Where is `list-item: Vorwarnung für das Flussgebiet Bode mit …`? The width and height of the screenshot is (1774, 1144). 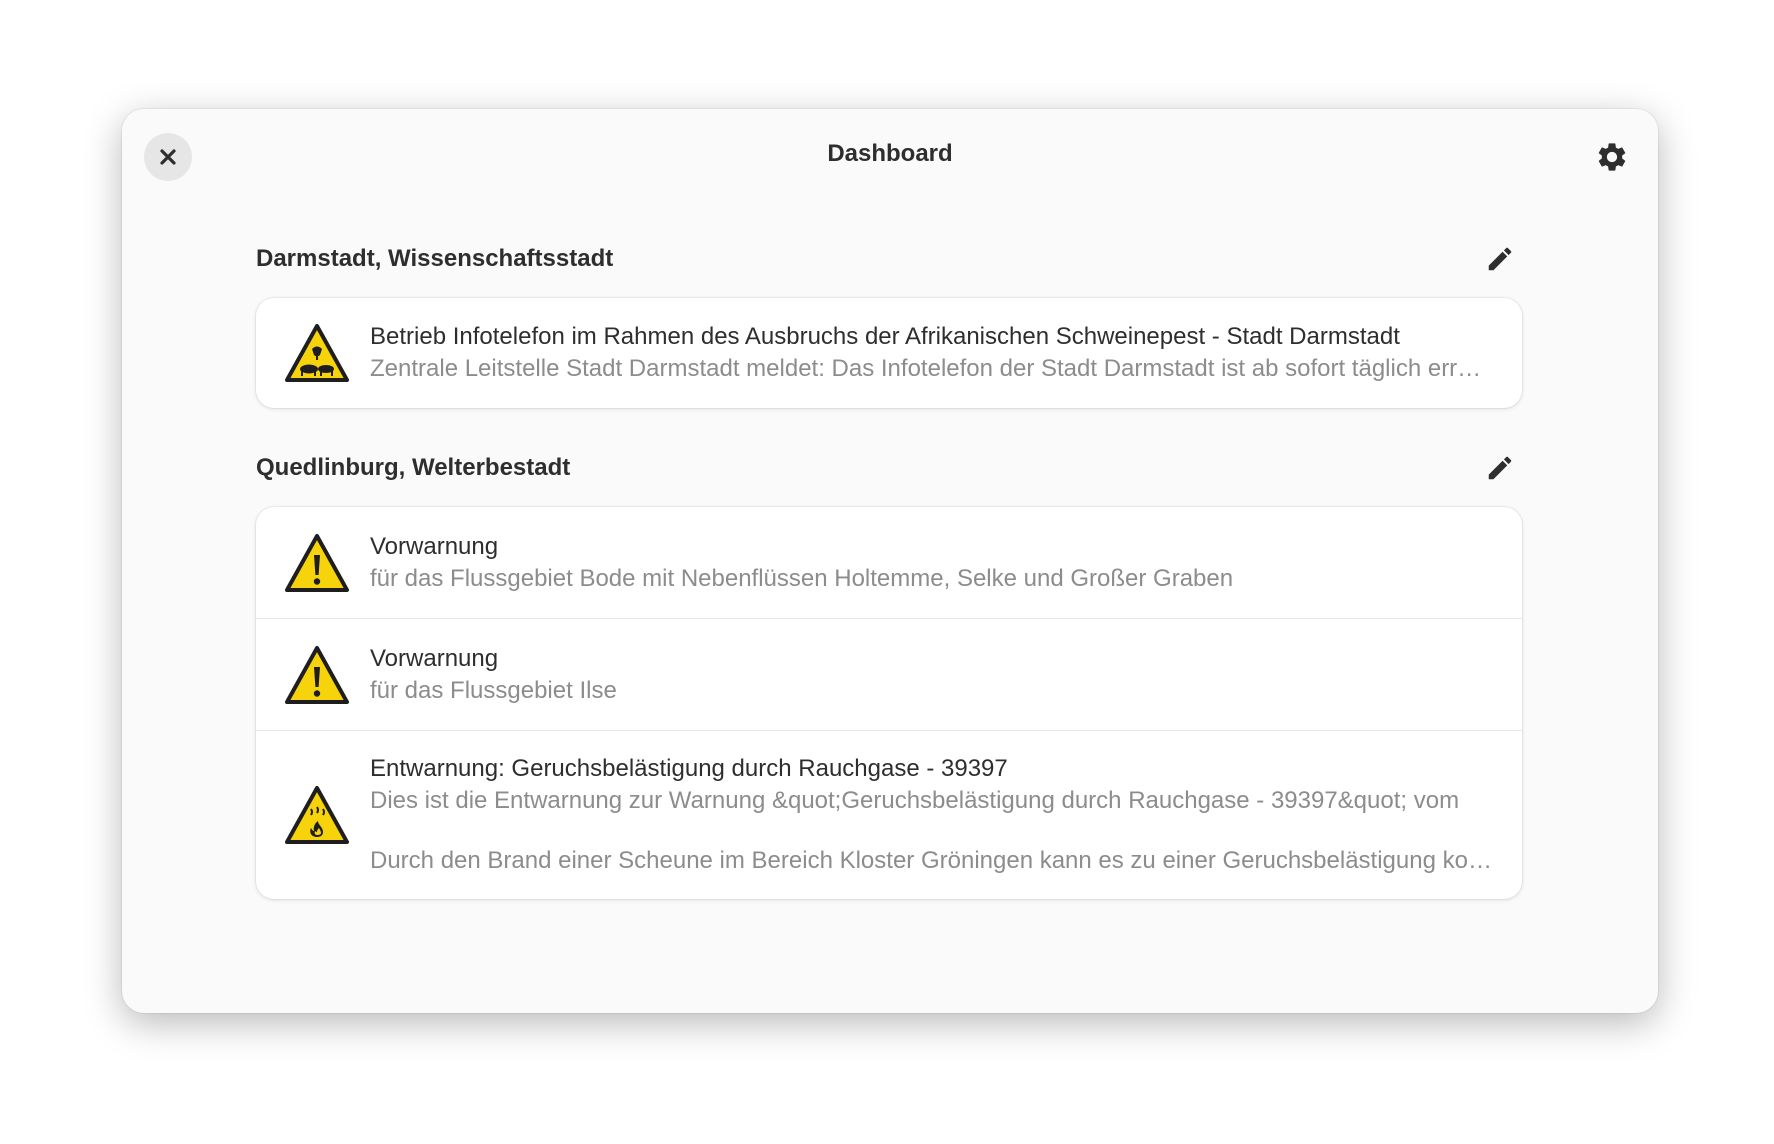
list-item: Vorwarnung für das Flussgebiet Bode mit … is located at coordinates (889, 562).